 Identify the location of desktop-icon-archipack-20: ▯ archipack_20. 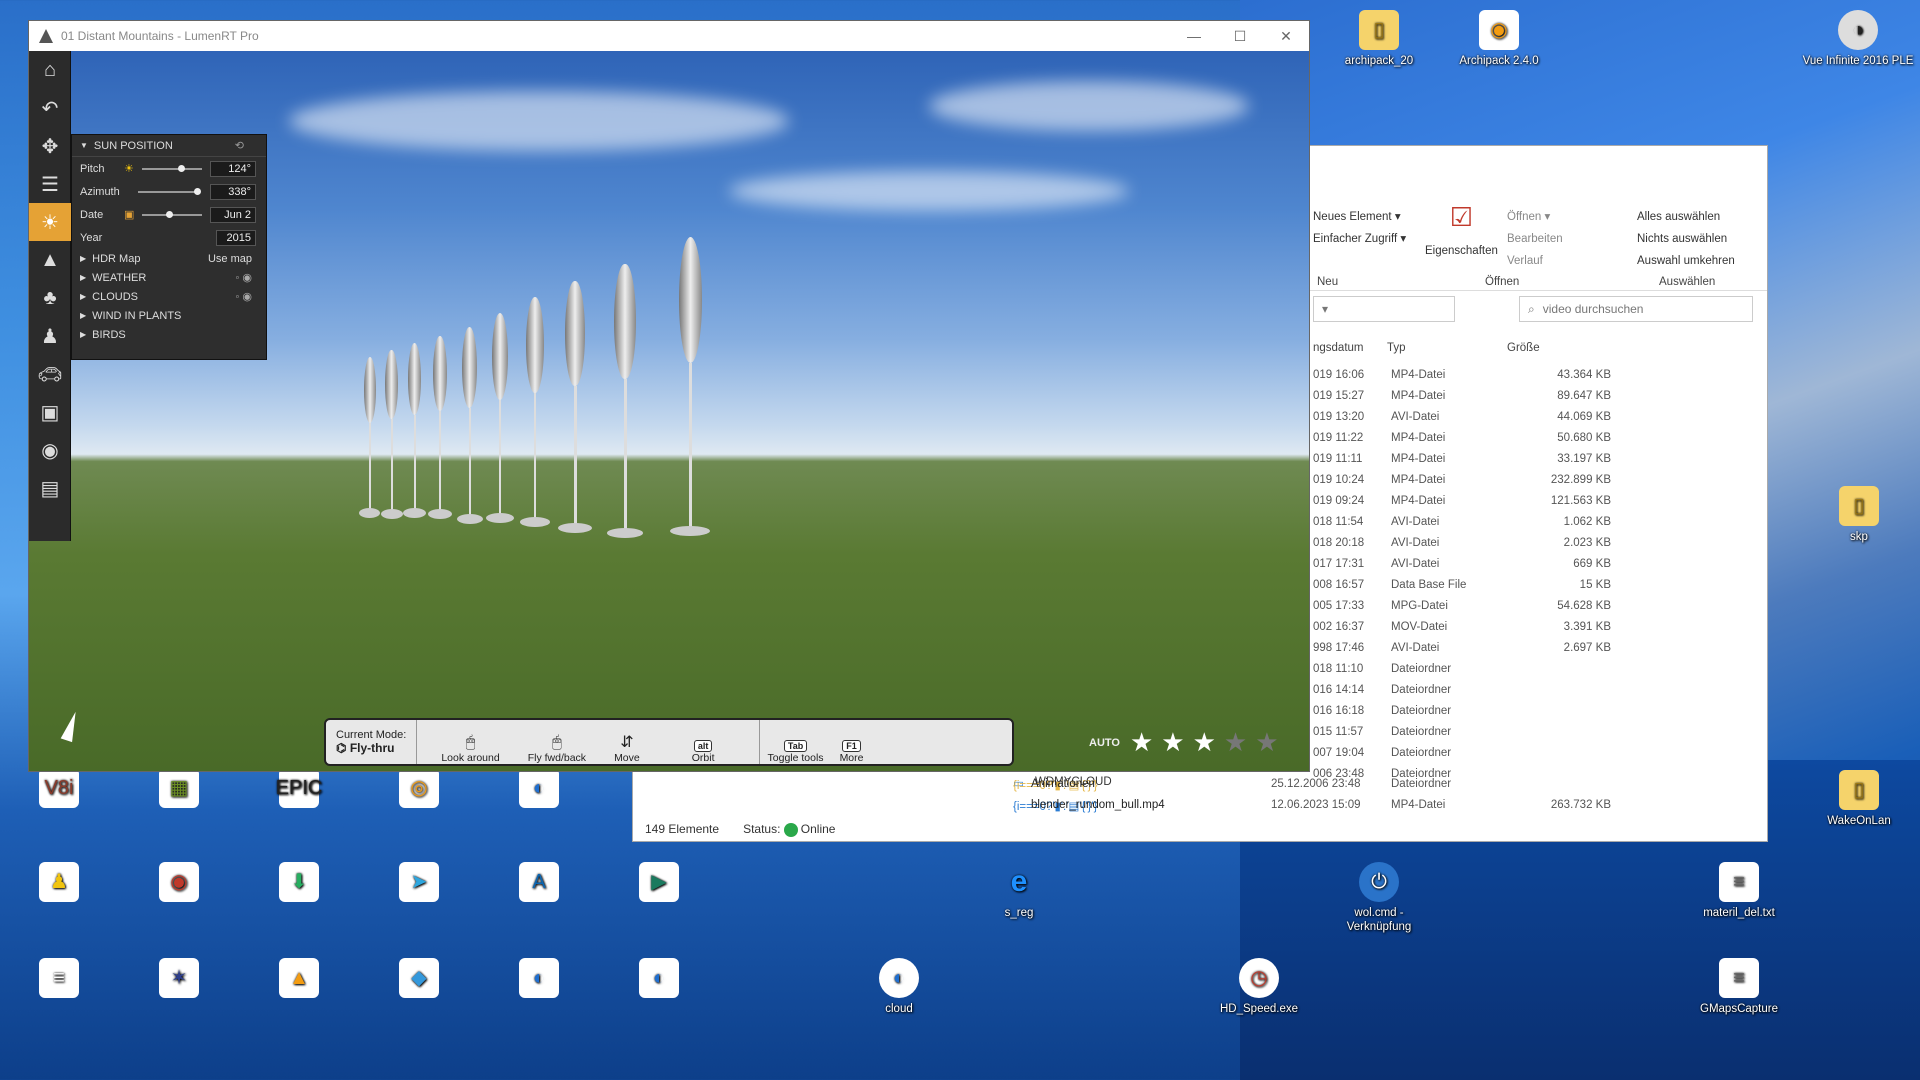
(1379, 39).